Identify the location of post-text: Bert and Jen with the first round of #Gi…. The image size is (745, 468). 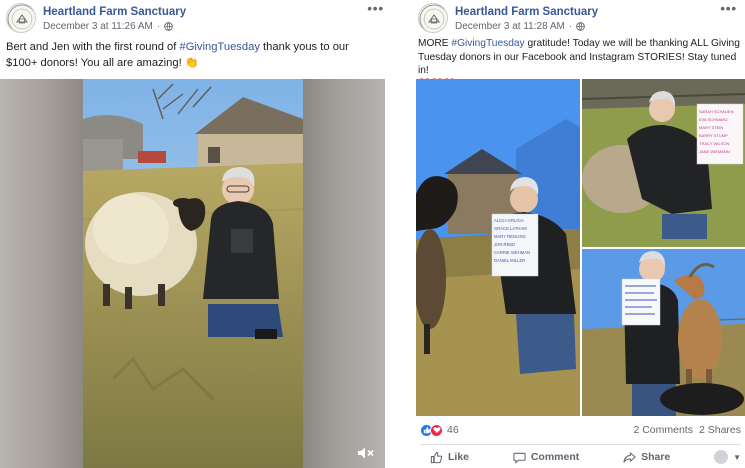
(193, 55).